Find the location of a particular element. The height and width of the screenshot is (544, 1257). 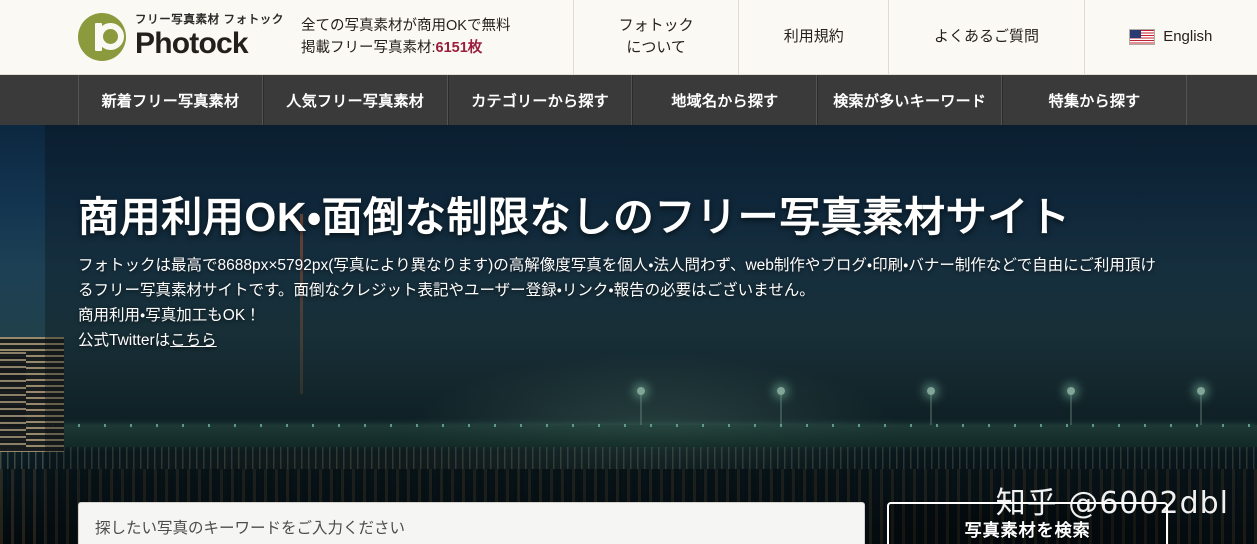

nav-item-new: 新着フリー写真素材 is located at coordinates (170, 100).